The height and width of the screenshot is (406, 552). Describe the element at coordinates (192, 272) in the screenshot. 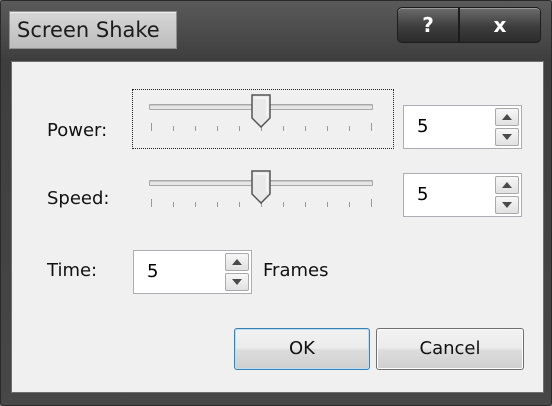

I see `time-spinbox: 5` at that location.